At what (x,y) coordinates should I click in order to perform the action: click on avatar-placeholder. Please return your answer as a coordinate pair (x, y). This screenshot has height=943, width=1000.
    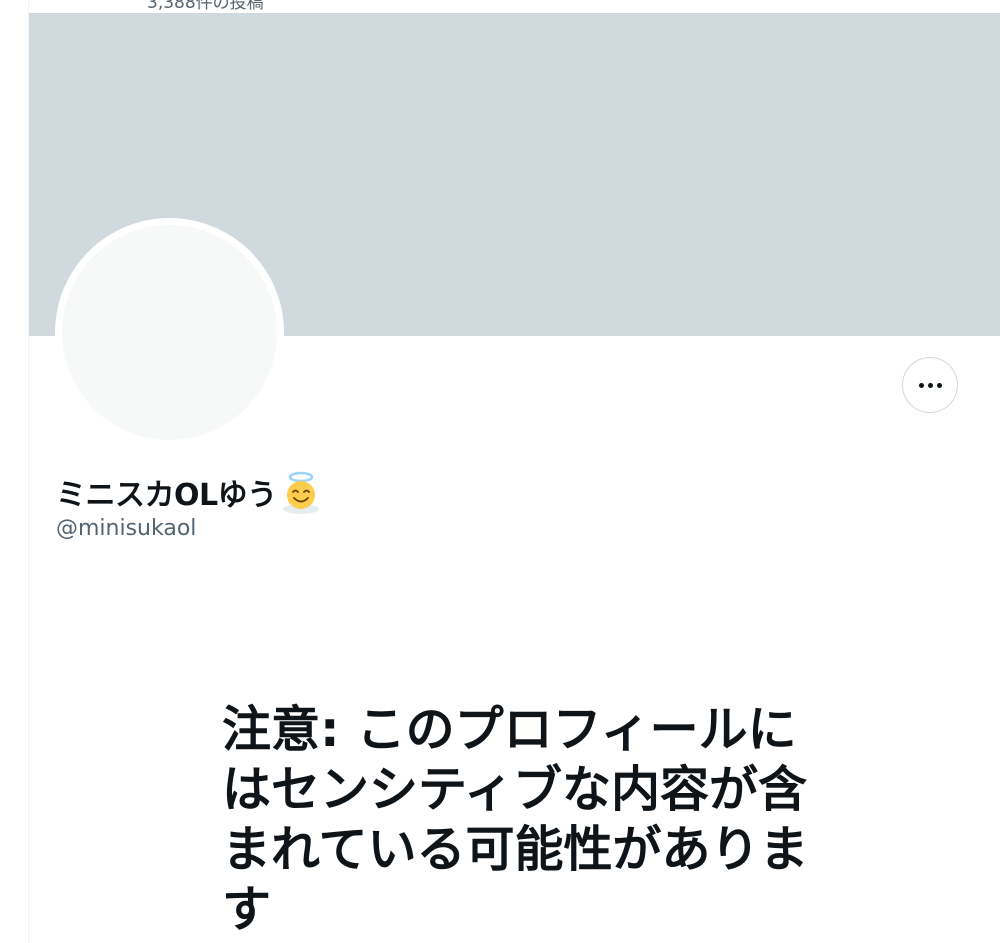
    Looking at the image, I should click on (169, 332).